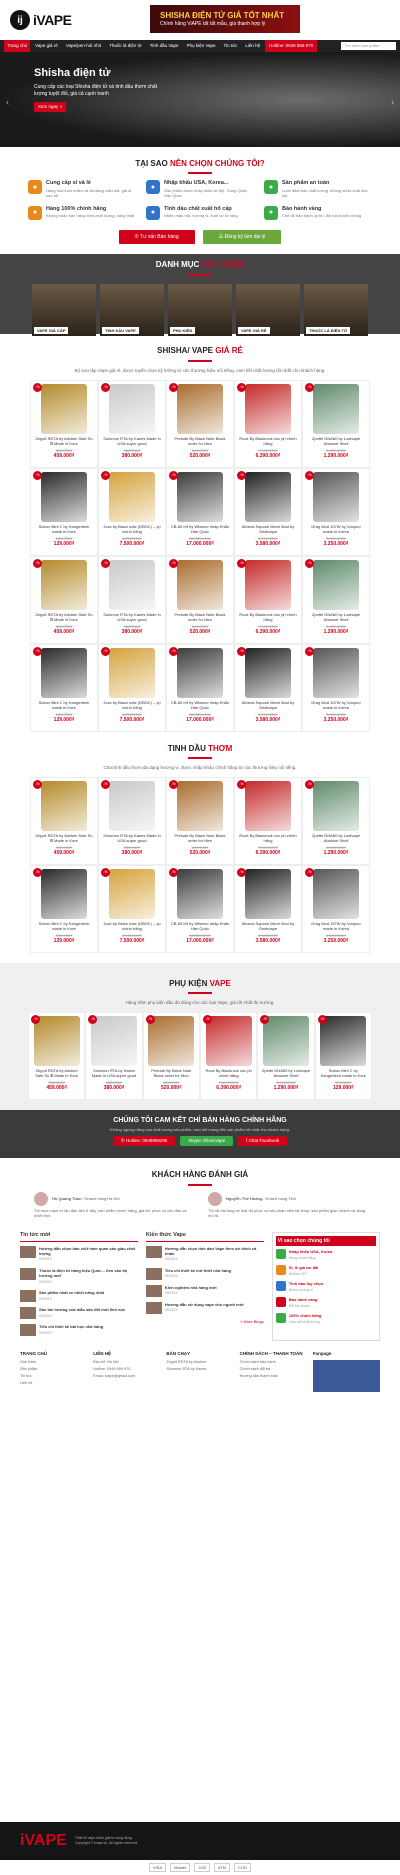 The image size is (400, 1875). I want to click on nav-item-oil: Tinh dầu Vape, so click(164, 46).